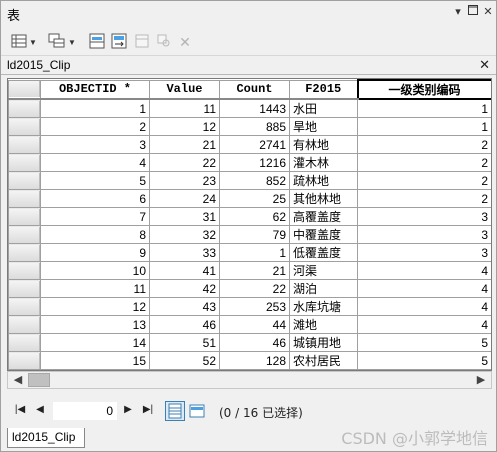 The width and height of the screenshot is (497, 452). What do you see at coordinates (323, 306) in the screenshot?
I see `table-cell: 水库坑塘` at bounding box center [323, 306].